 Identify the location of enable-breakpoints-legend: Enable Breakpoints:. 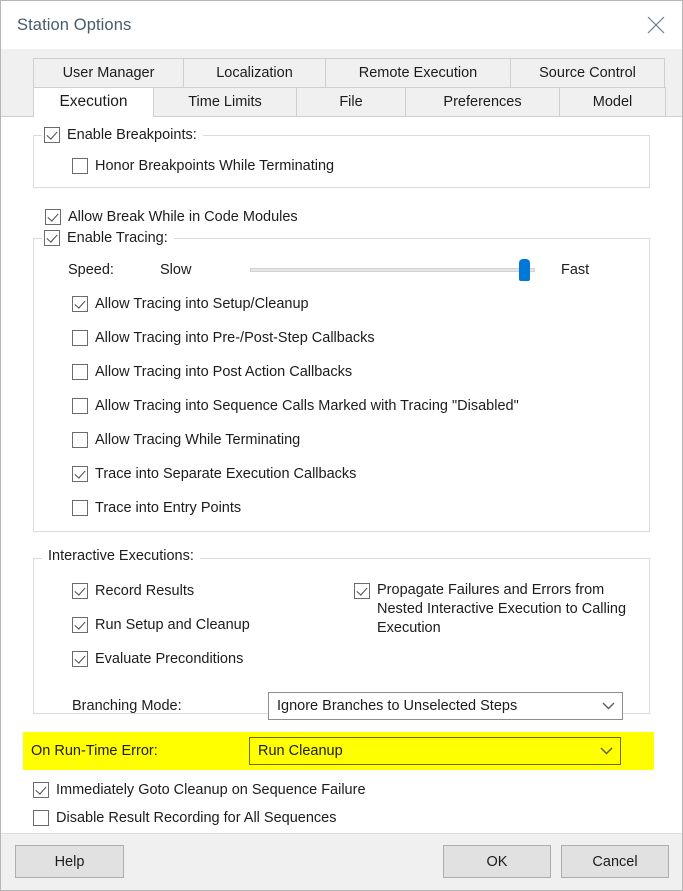
(122, 135).